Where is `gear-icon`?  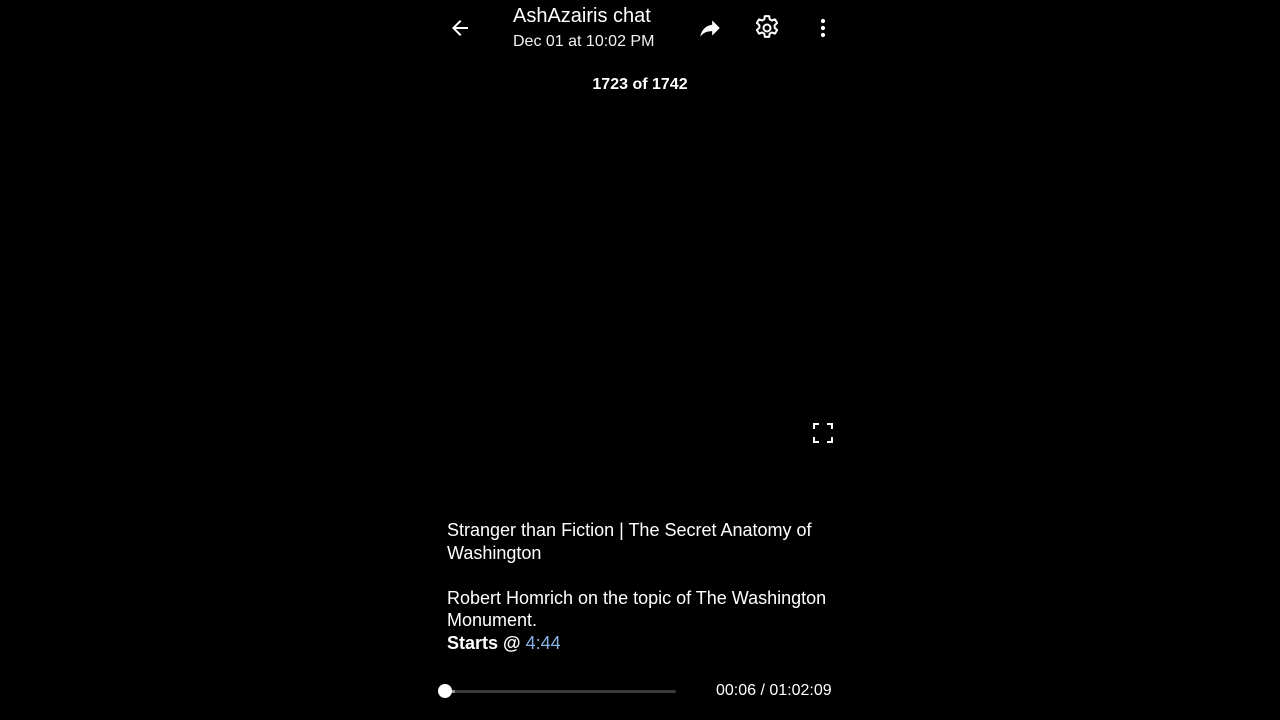 gear-icon is located at coordinates (767, 26).